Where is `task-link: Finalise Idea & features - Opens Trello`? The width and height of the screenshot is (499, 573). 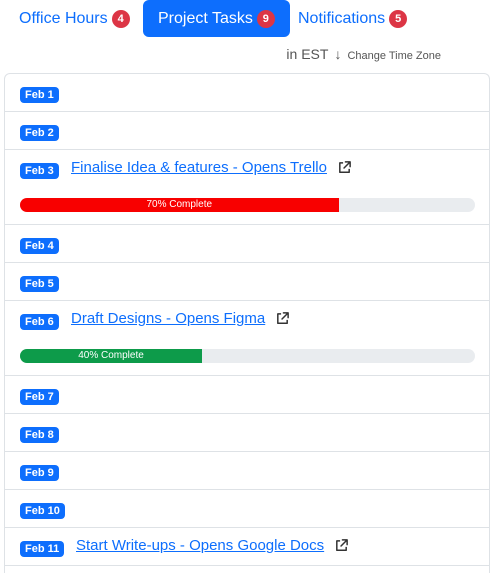 task-link: Finalise Idea & features - Opens Trello is located at coordinates (211, 167).